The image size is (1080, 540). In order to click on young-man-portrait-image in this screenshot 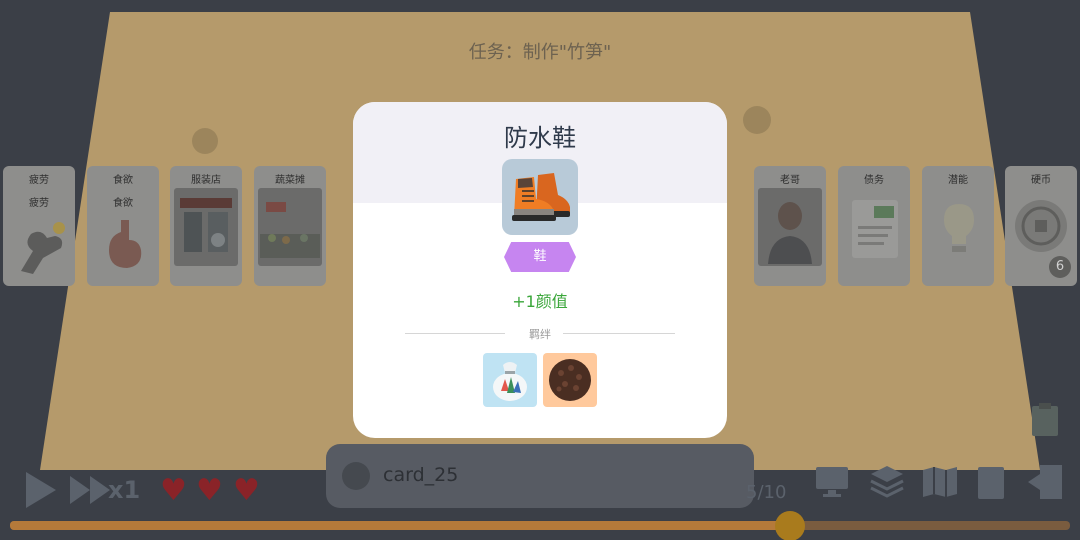, I will do `click(790, 227)`.